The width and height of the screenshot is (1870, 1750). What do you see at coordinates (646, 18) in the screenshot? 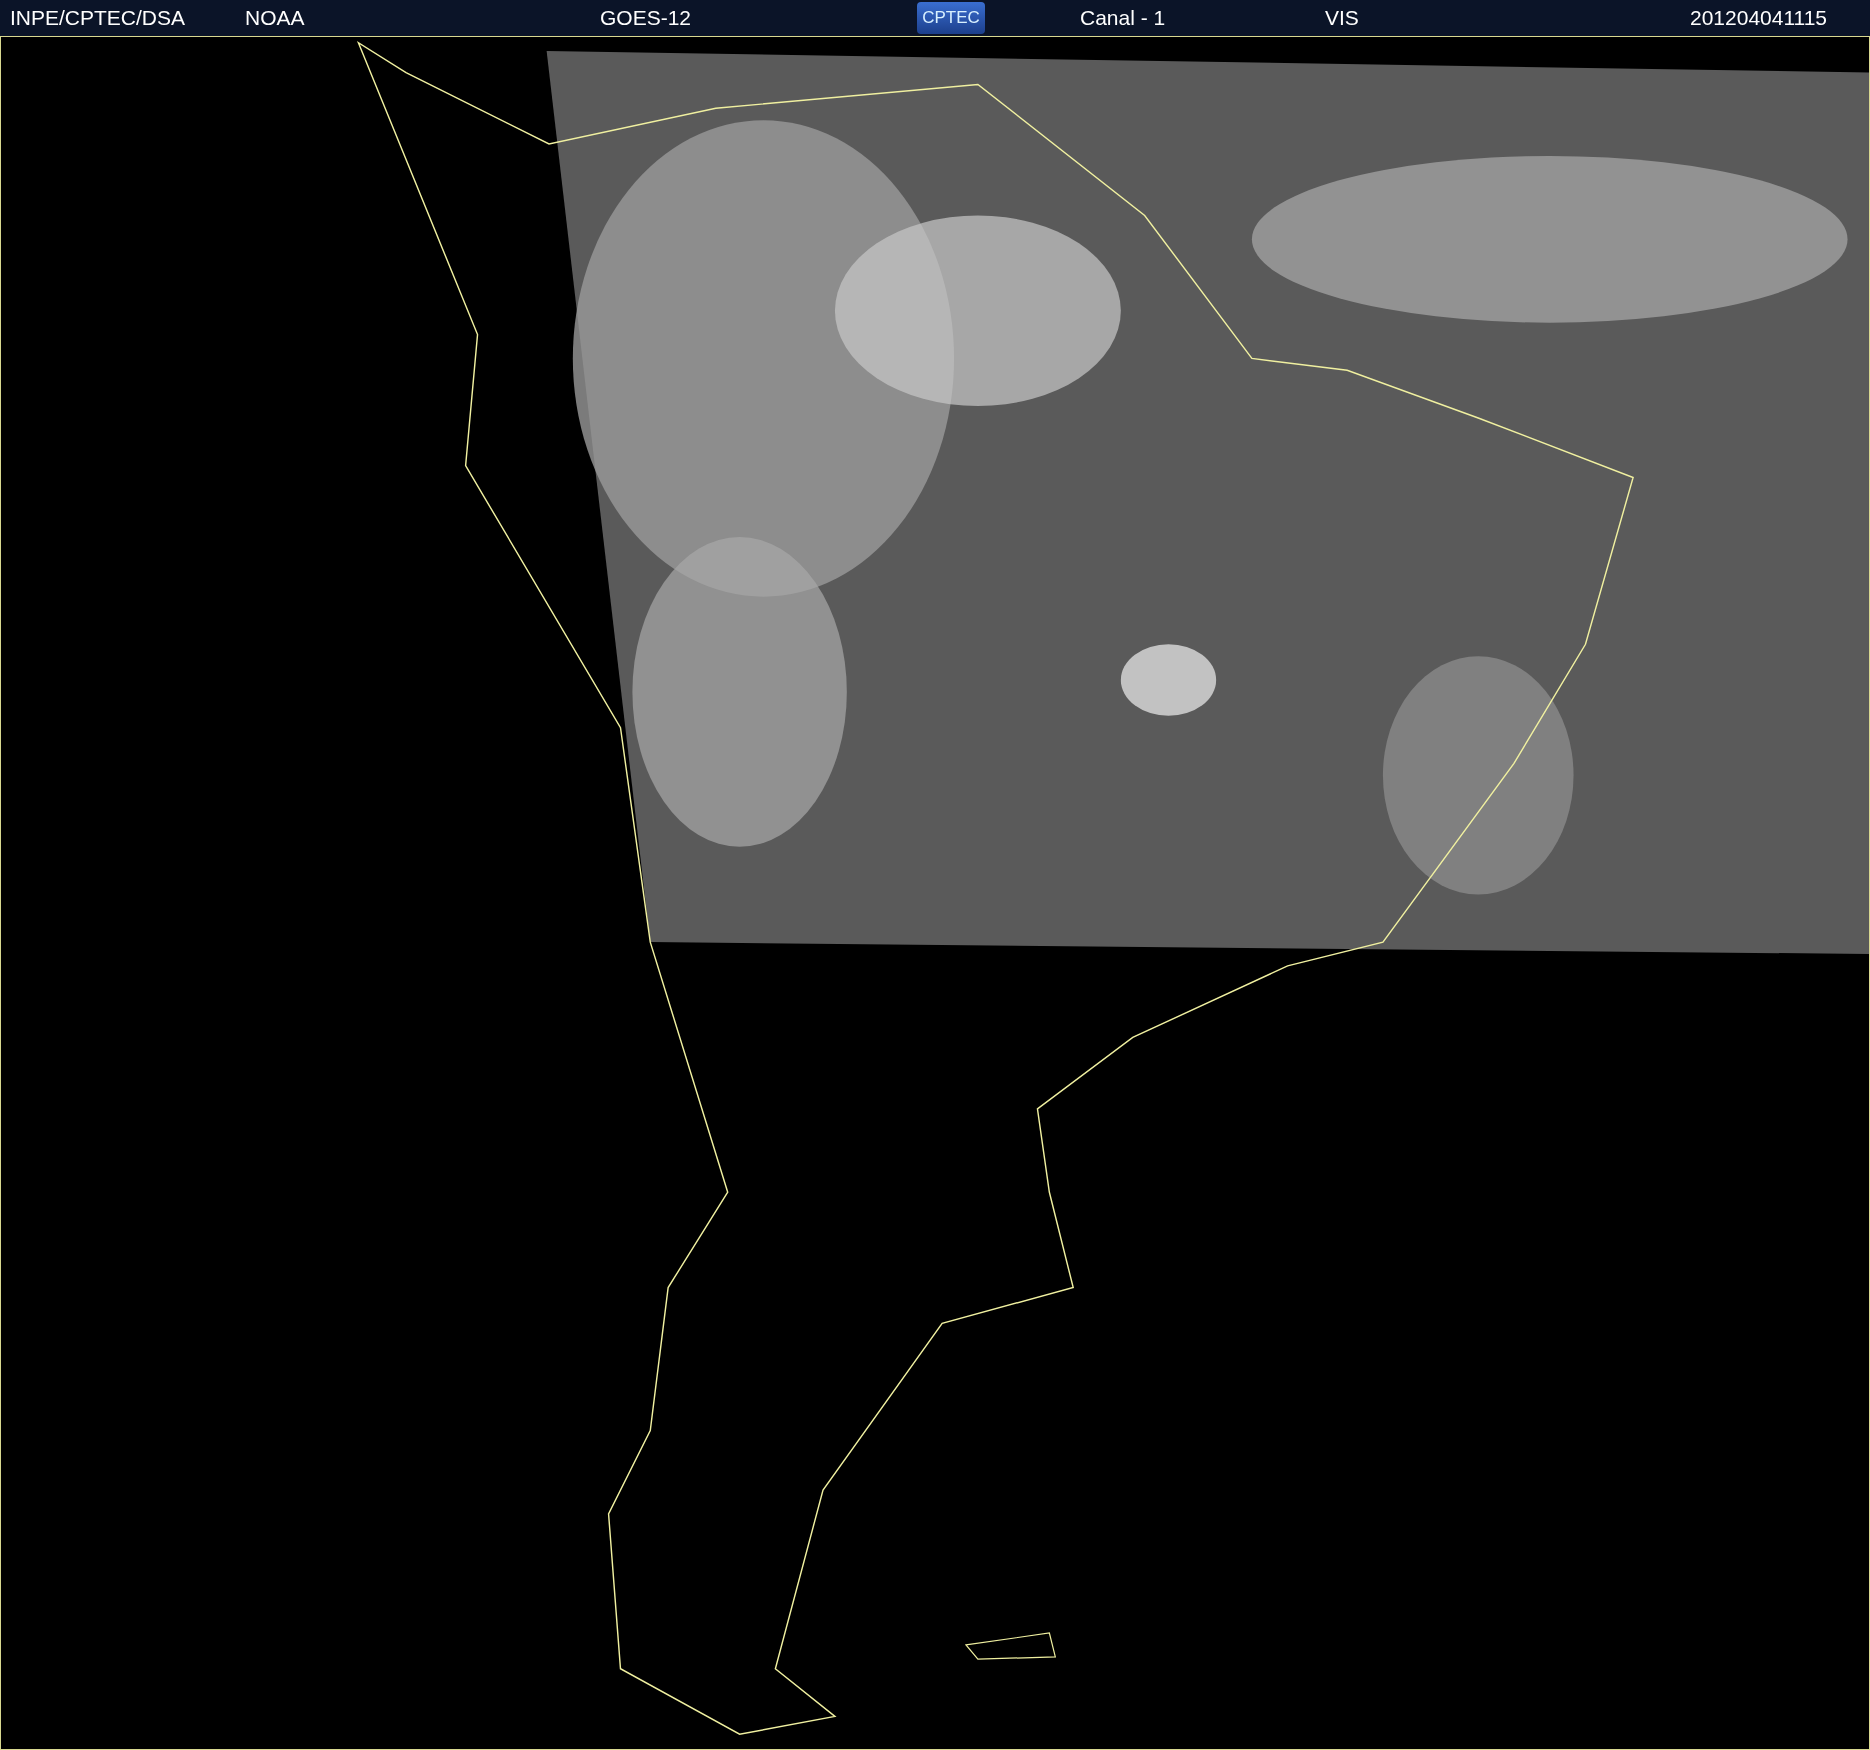
I see `satellite-label: GOES-12` at bounding box center [646, 18].